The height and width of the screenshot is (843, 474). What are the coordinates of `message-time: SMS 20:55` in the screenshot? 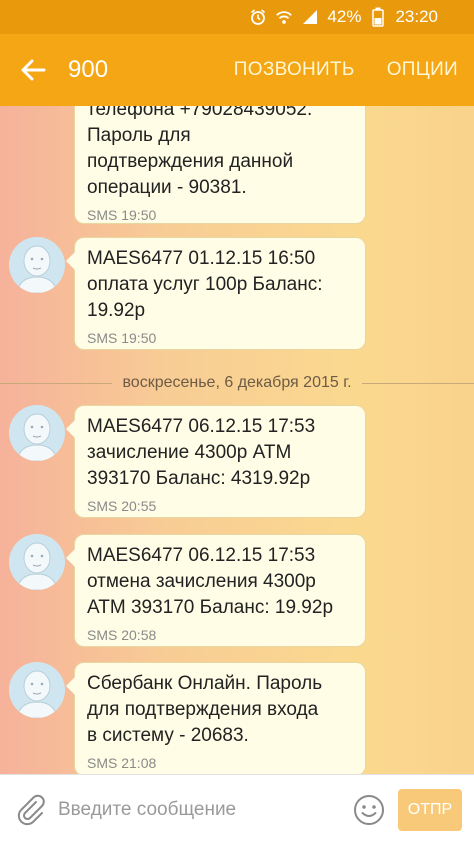 It's located at (122, 506).